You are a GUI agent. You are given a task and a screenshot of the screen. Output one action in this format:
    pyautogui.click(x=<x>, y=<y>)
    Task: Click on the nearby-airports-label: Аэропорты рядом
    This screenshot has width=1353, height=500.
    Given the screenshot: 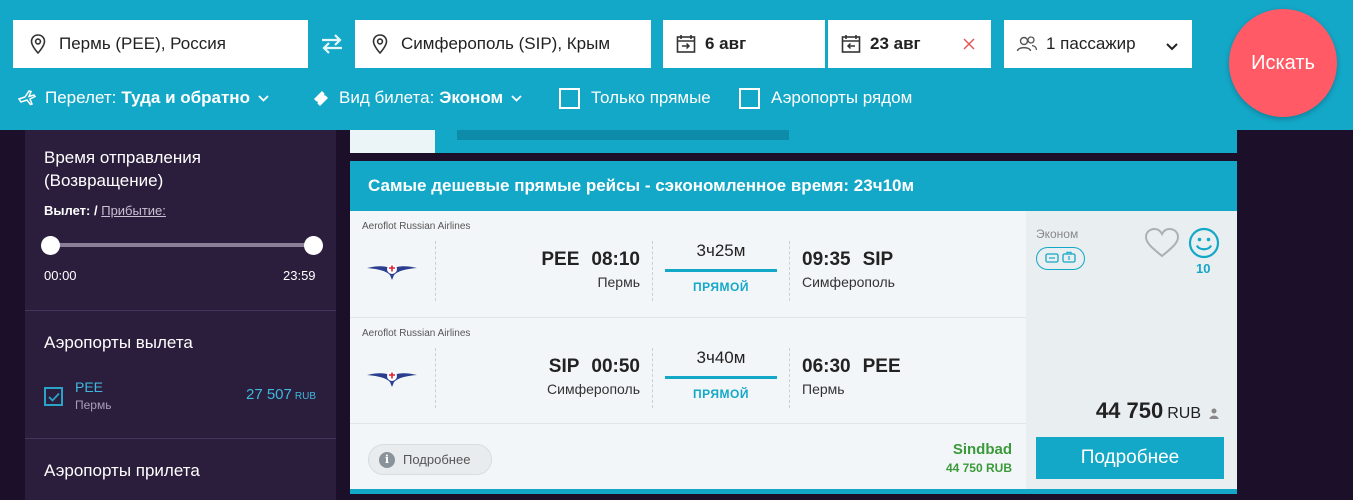 What is the action you would take?
    pyautogui.click(x=842, y=97)
    